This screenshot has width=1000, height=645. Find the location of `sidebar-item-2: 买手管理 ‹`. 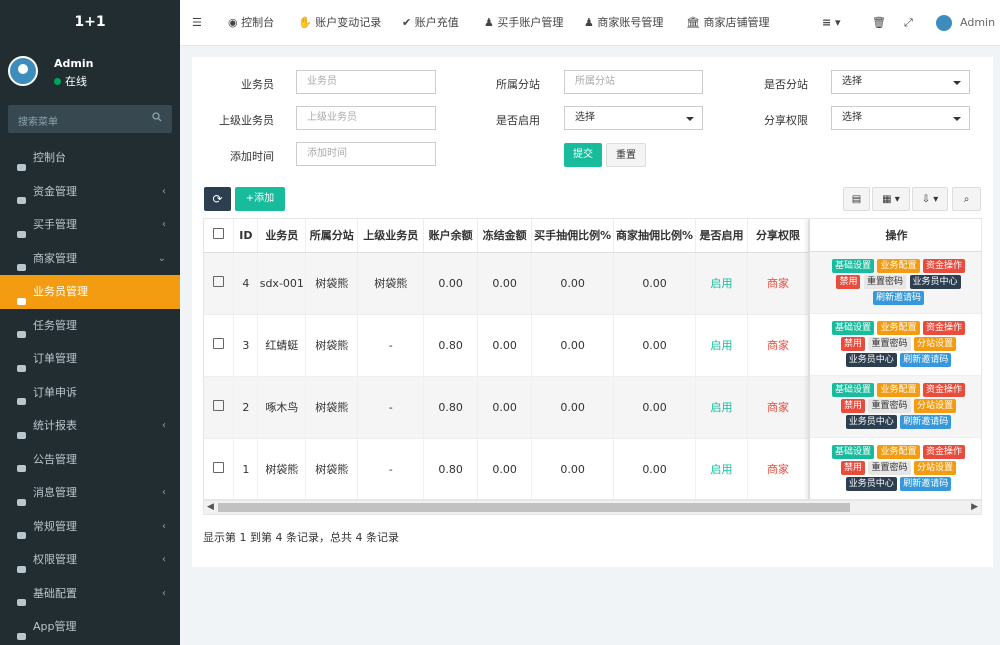

sidebar-item-2: 买手管理 ‹ is located at coordinates (90, 225).